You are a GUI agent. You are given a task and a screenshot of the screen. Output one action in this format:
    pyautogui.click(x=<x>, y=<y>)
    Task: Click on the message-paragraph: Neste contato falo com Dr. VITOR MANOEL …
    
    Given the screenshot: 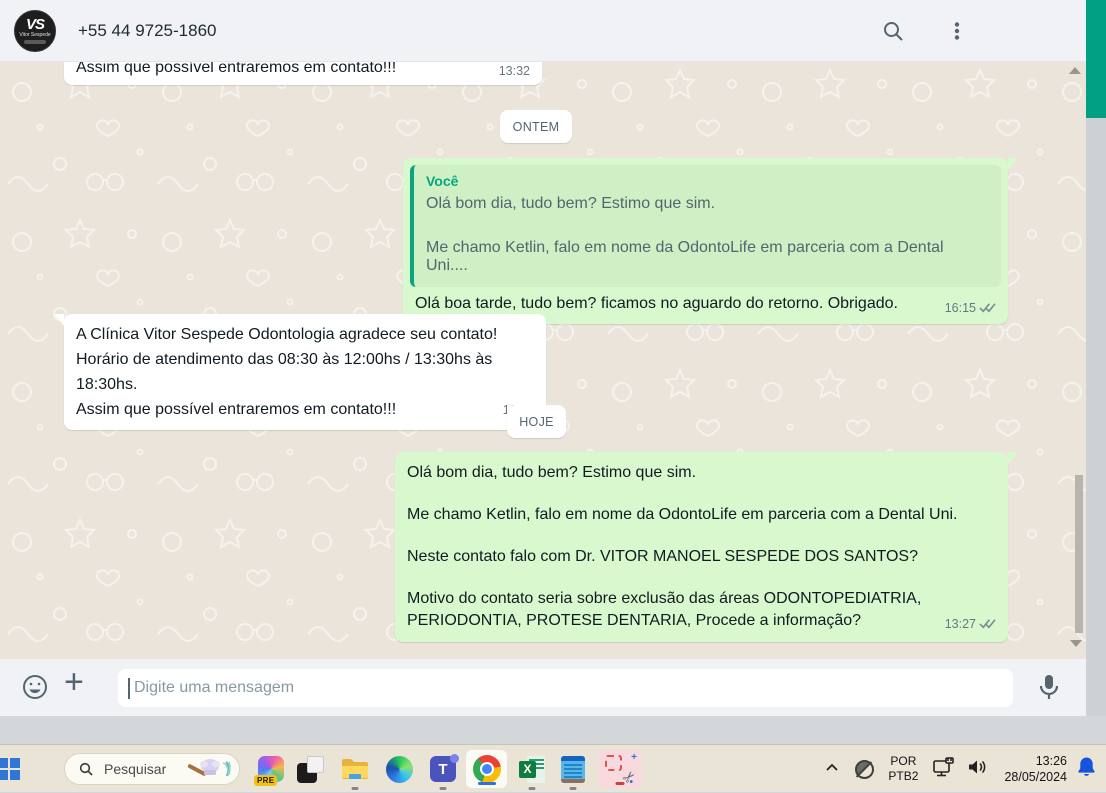 What is the action you would take?
    pyautogui.click(x=662, y=556)
    